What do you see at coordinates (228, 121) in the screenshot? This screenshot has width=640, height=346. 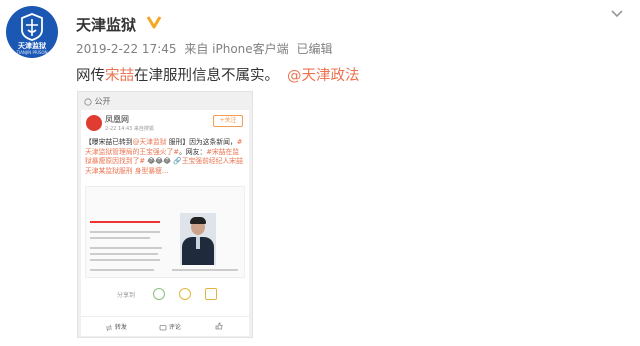 I see `follow-button: +关注` at bounding box center [228, 121].